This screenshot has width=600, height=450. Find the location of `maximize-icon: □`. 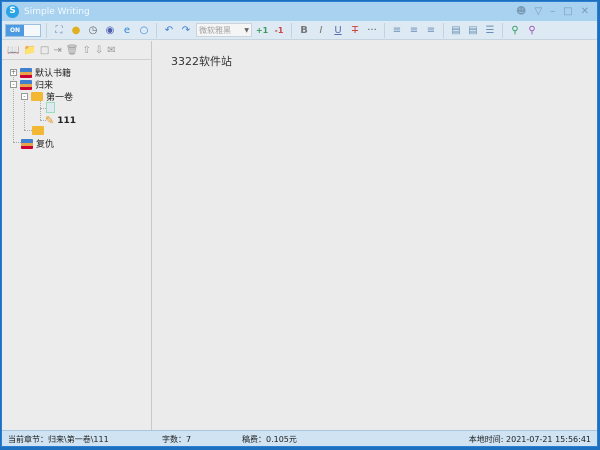

maximize-icon: □ is located at coordinates (567, 11).